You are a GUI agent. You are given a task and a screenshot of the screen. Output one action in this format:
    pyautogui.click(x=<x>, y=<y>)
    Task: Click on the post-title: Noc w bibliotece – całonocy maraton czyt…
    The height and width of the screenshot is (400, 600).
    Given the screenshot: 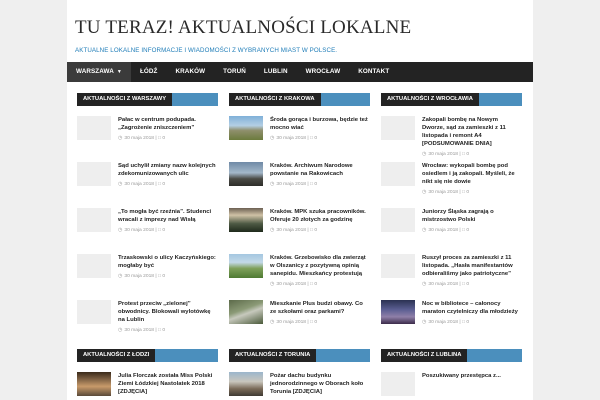 What is the action you would take?
    pyautogui.click(x=472, y=308)
    